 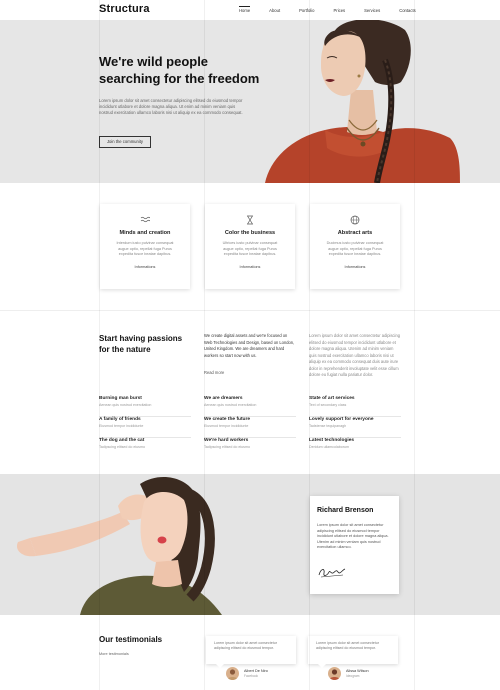 I want to click on testimonials-title: Our testimonials, so click(x=131, y=639).